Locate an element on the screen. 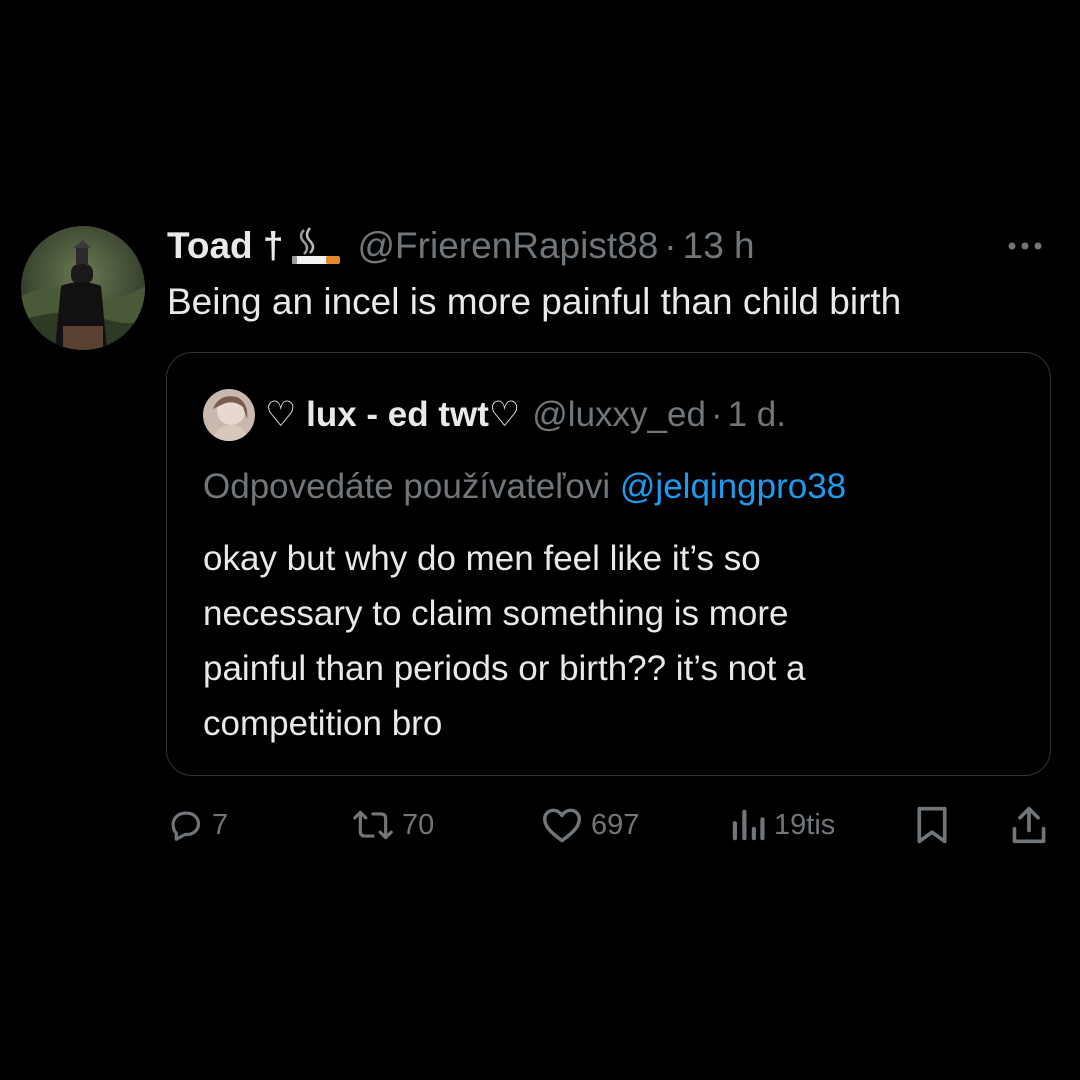  share-button is located at coordinates (1029, 825).